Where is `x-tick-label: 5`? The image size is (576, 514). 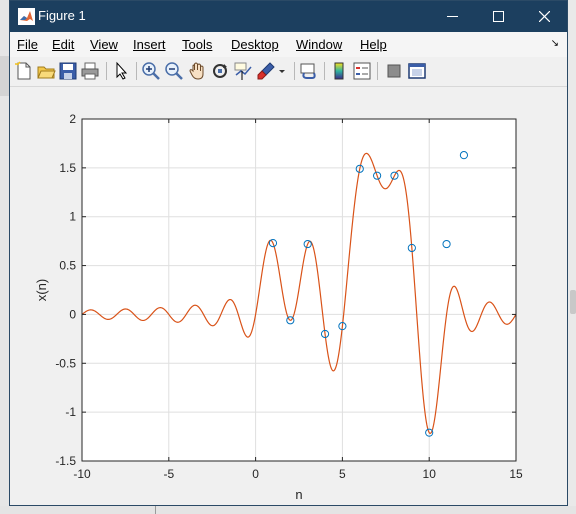 x-tick-label: 5 is located at coordinates (342, 474).